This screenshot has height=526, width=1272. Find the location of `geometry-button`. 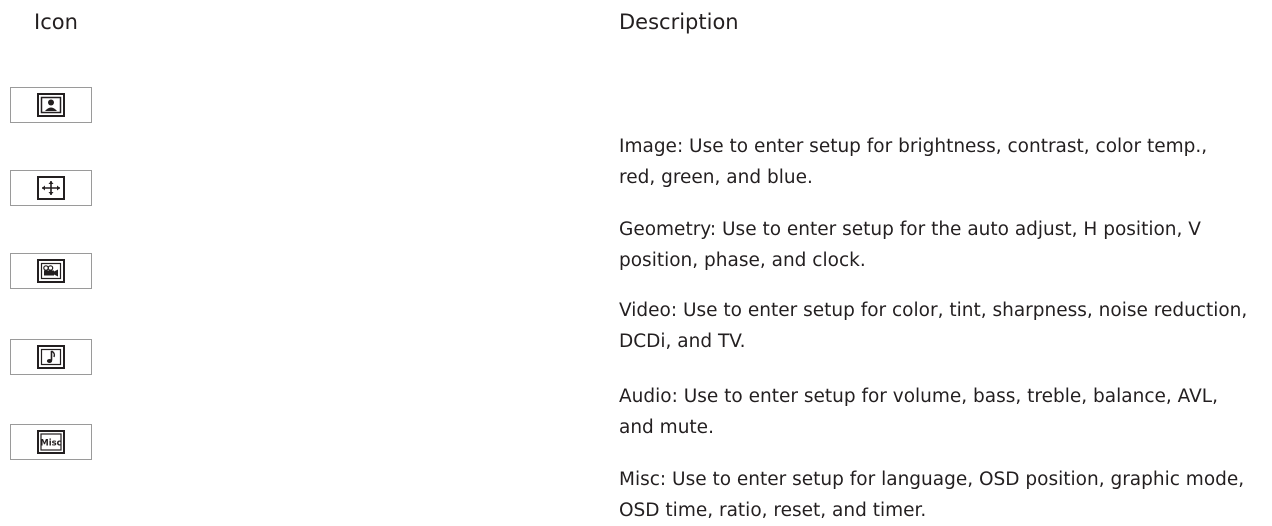

geometry-button is located at coordinates (51, 188).